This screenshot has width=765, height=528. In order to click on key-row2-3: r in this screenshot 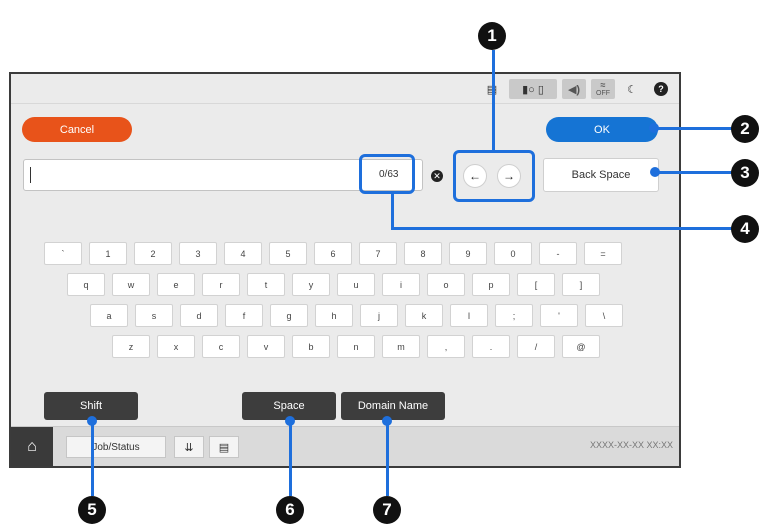, I will do `click(221, 284)`.